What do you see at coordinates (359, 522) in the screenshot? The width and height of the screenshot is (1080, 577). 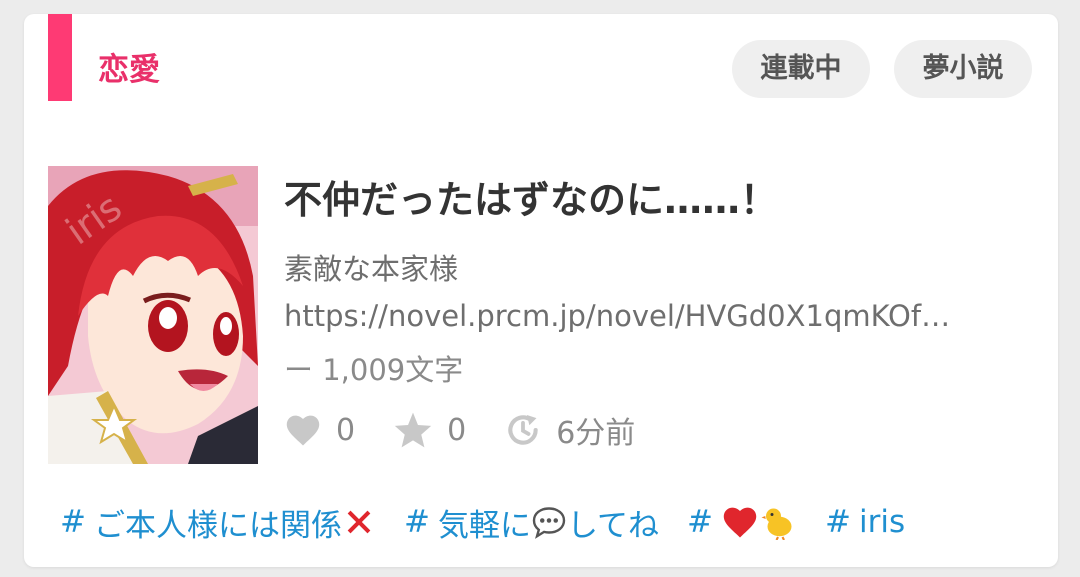 I see `cross-mark-icon` at bounding box center [359, 522].